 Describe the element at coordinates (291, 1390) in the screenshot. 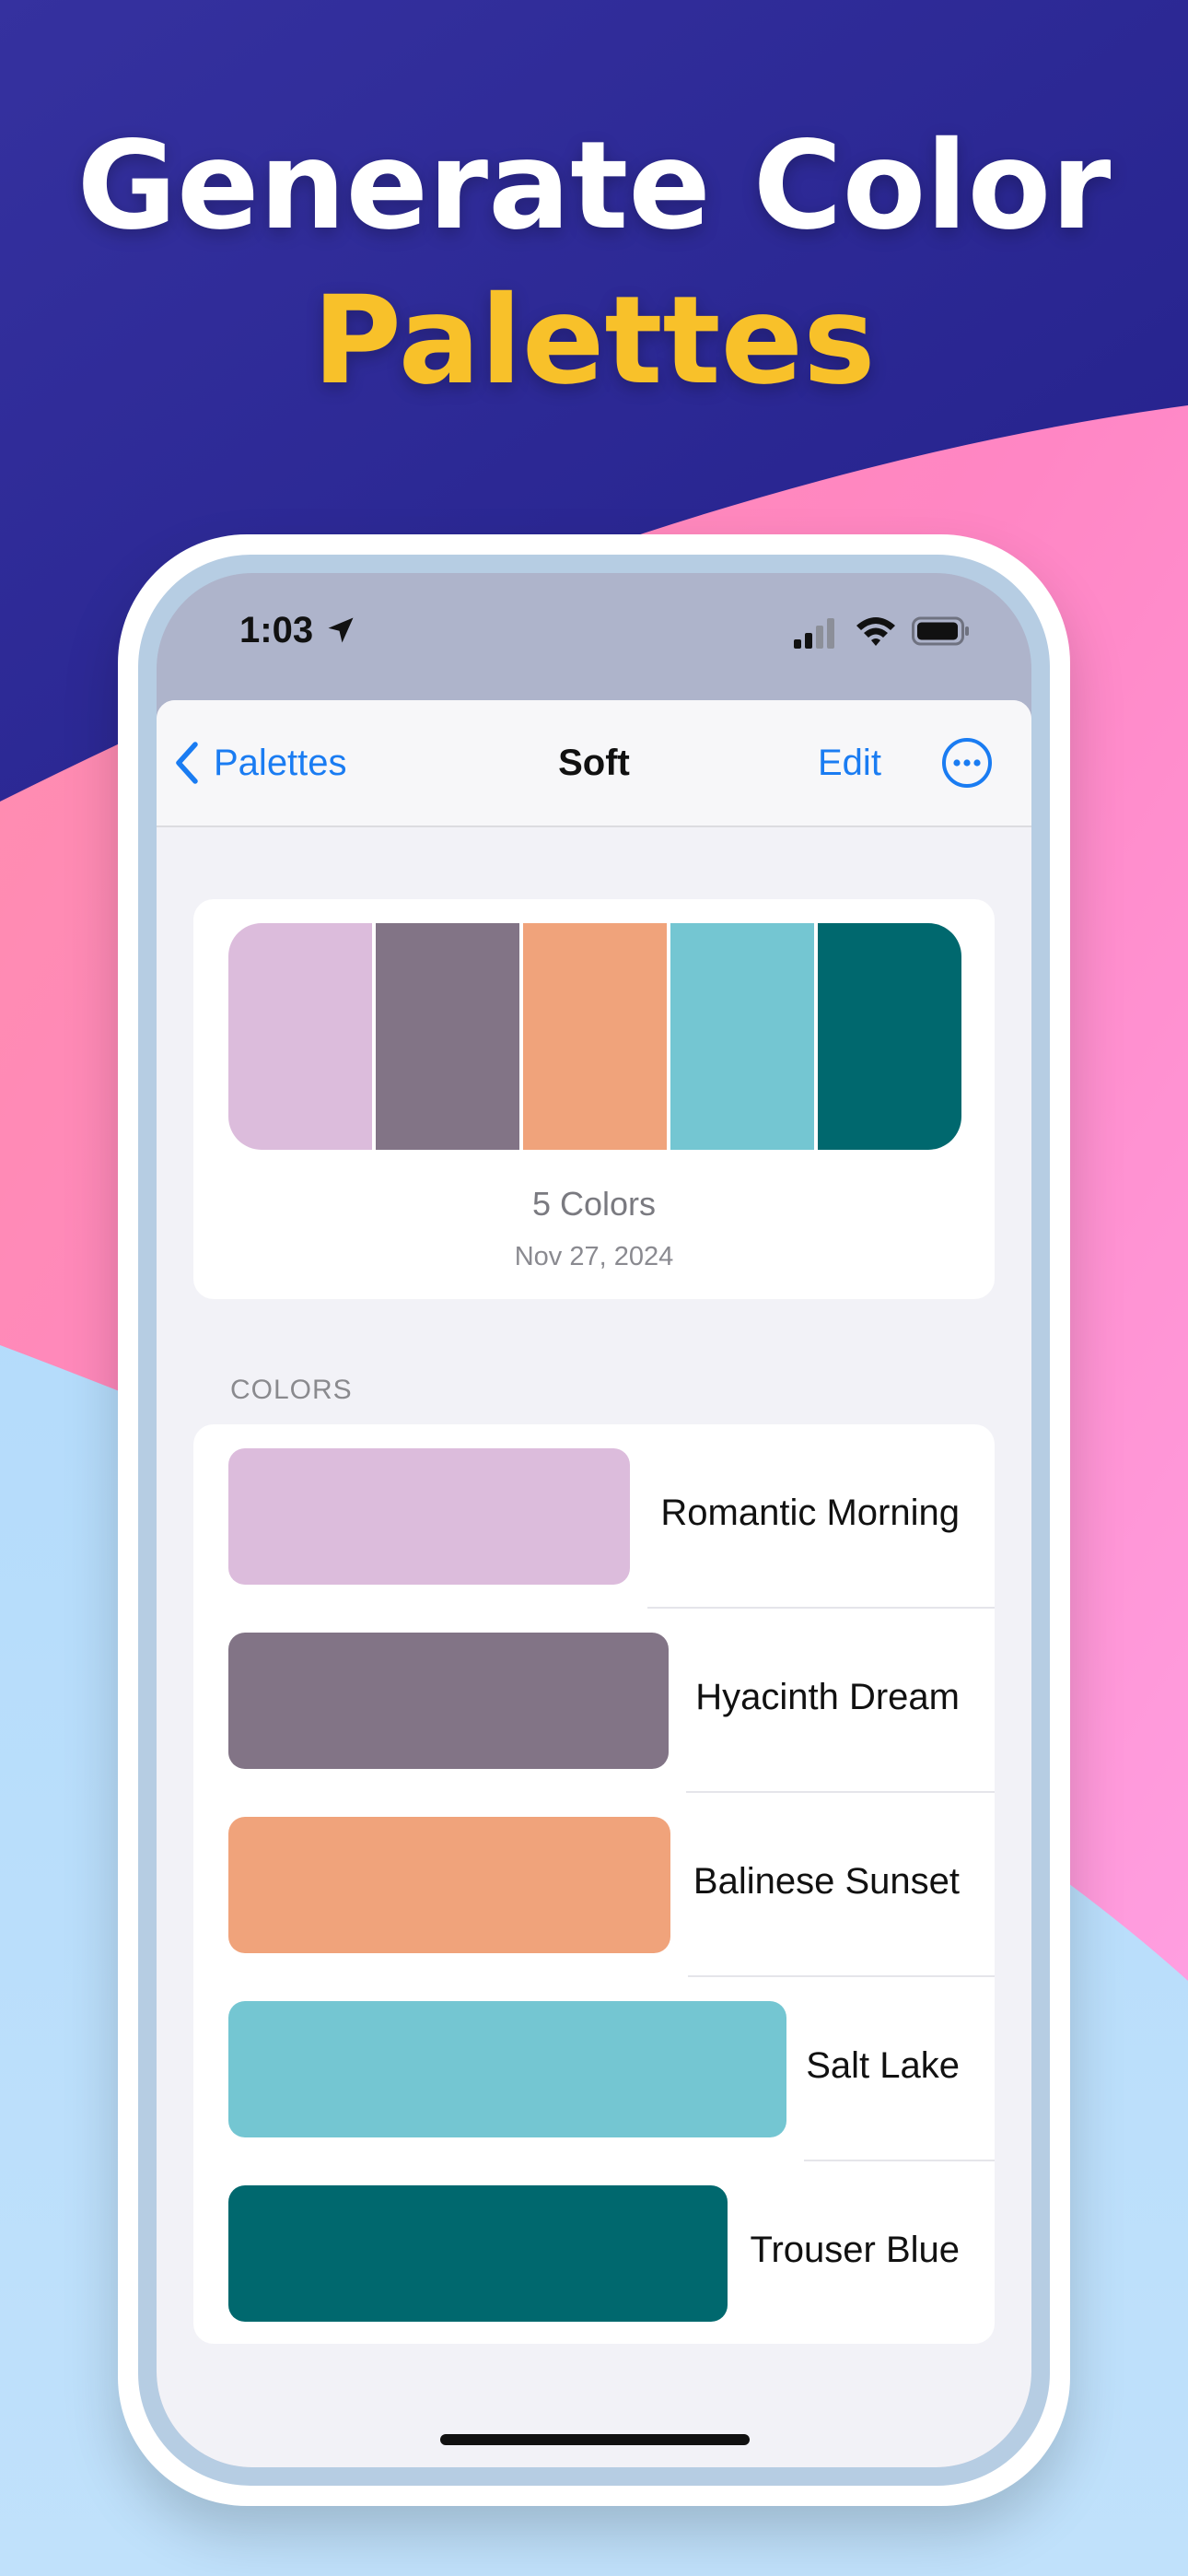

I see `colors-section-header: COLORS` at that location.